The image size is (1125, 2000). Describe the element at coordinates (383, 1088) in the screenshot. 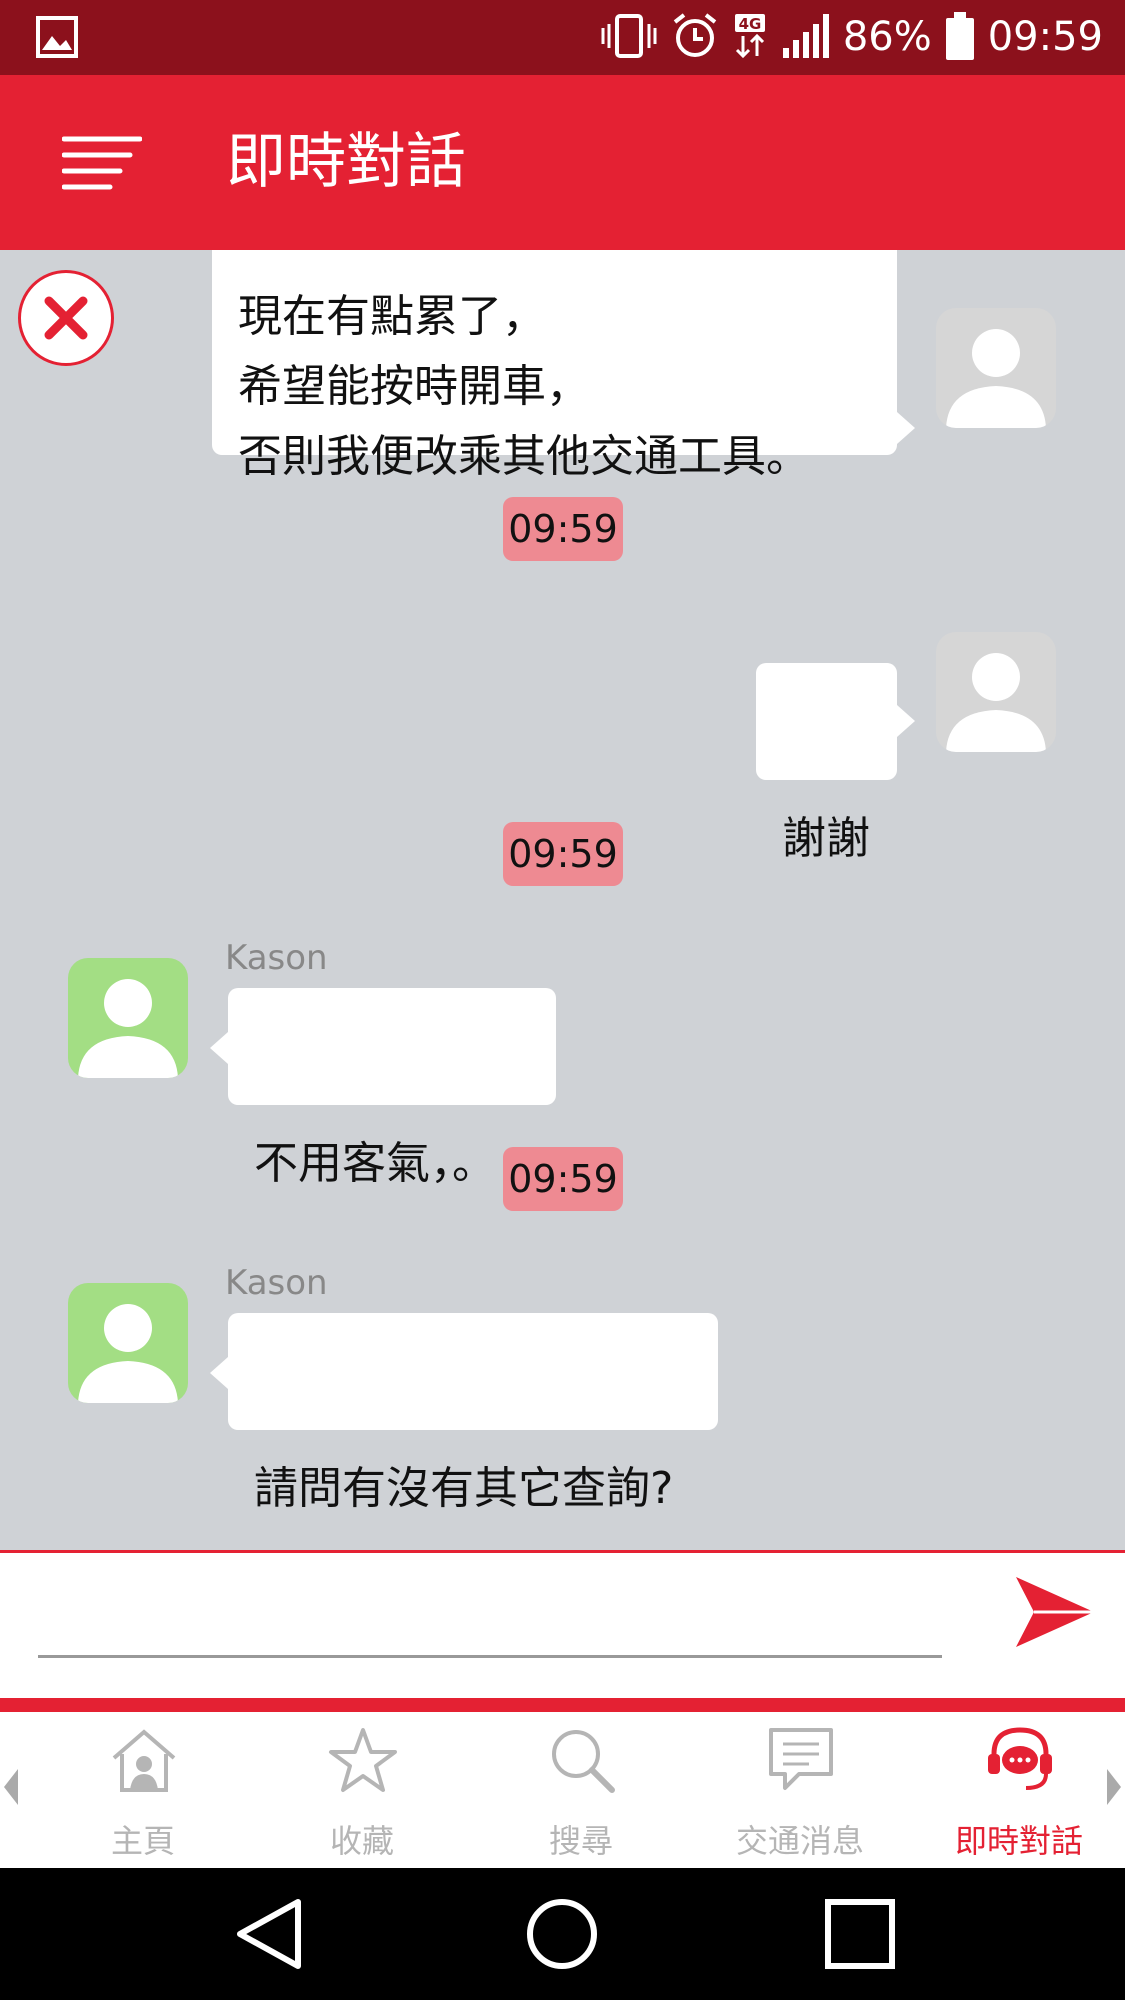

I see `agent-message-bubble: 不用客氣，。` at that location.